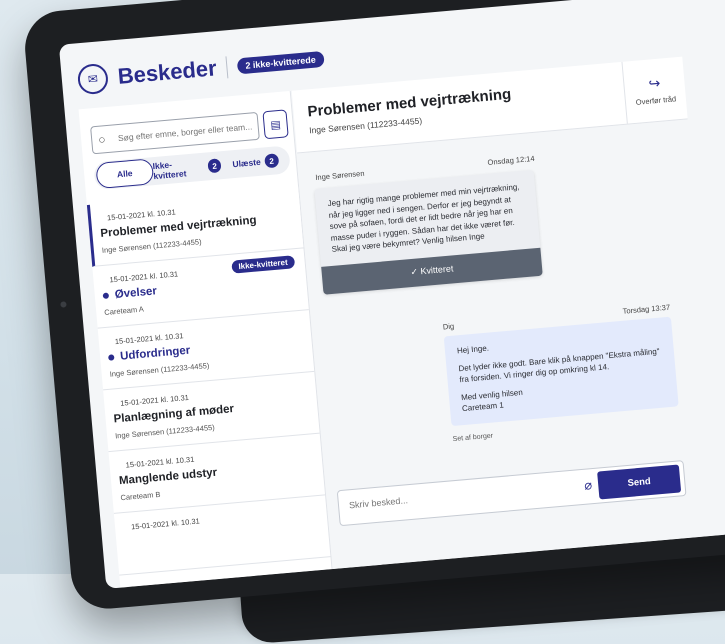  Describe the element at coordinates (187, 132) in the screenshot. I see `search-input` at that location.